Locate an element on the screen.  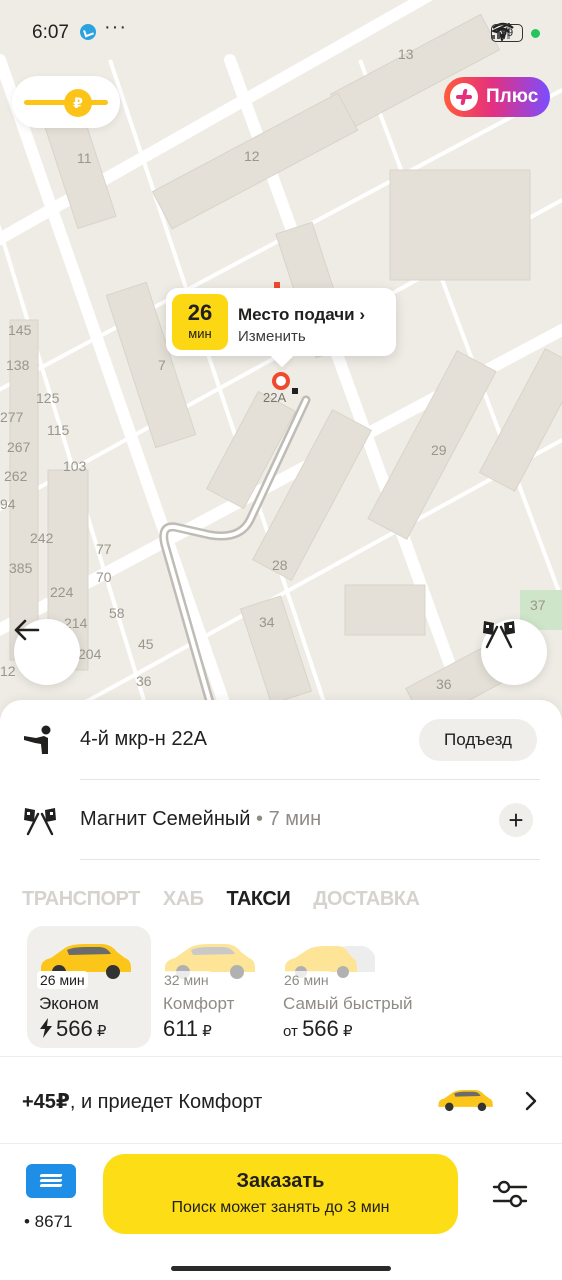
order-button-title: Заказать is located at coordinates (280, 1181).